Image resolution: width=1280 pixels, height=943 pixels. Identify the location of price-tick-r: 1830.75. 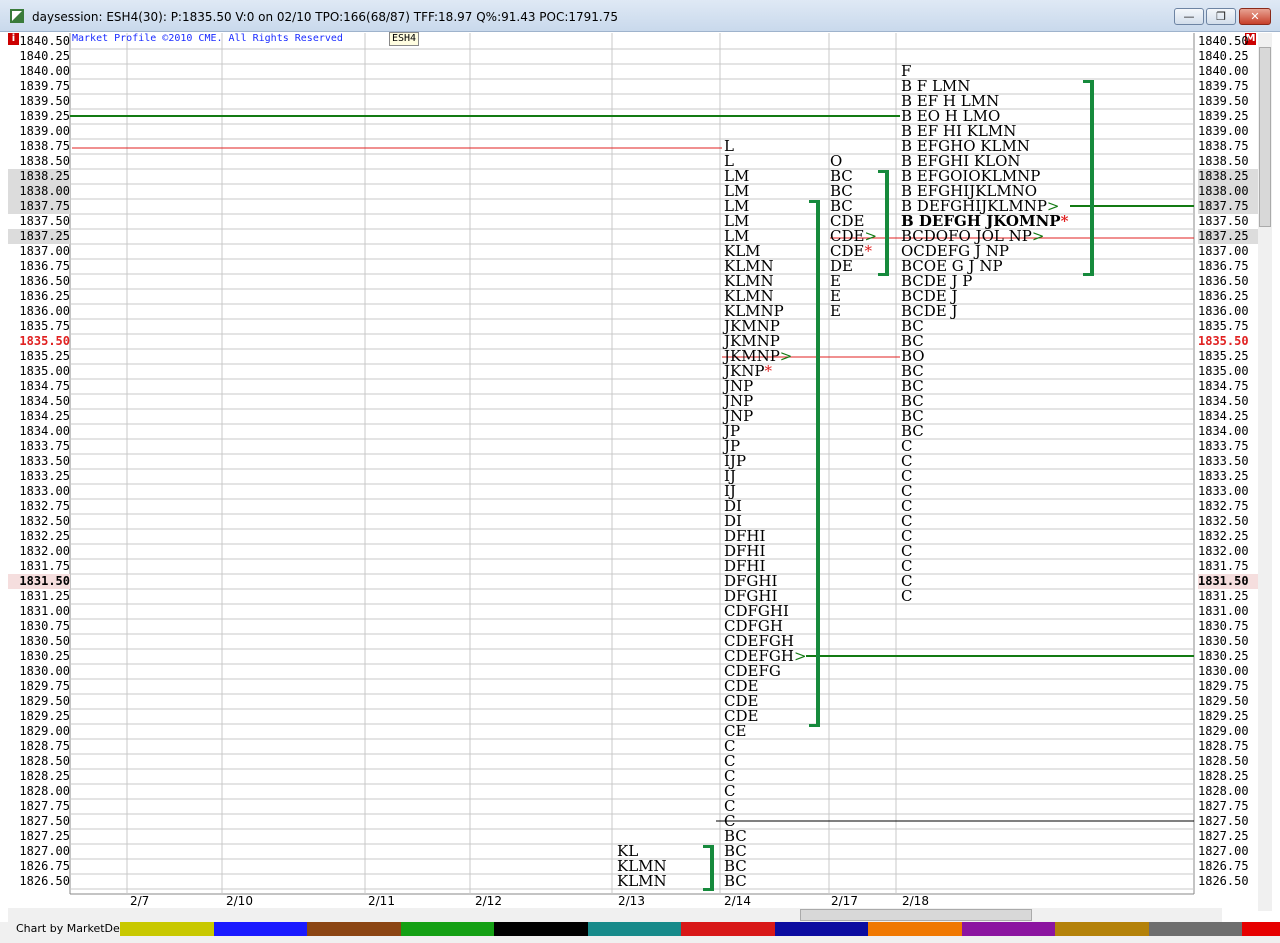
(1223, 626).